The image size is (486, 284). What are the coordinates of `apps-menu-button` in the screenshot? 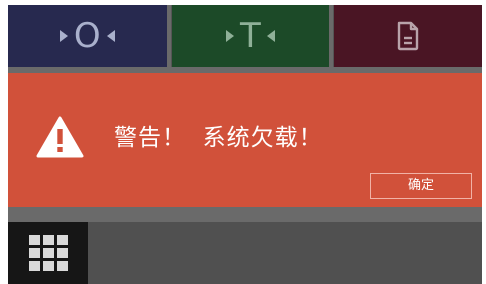 It's located at (48, 253).